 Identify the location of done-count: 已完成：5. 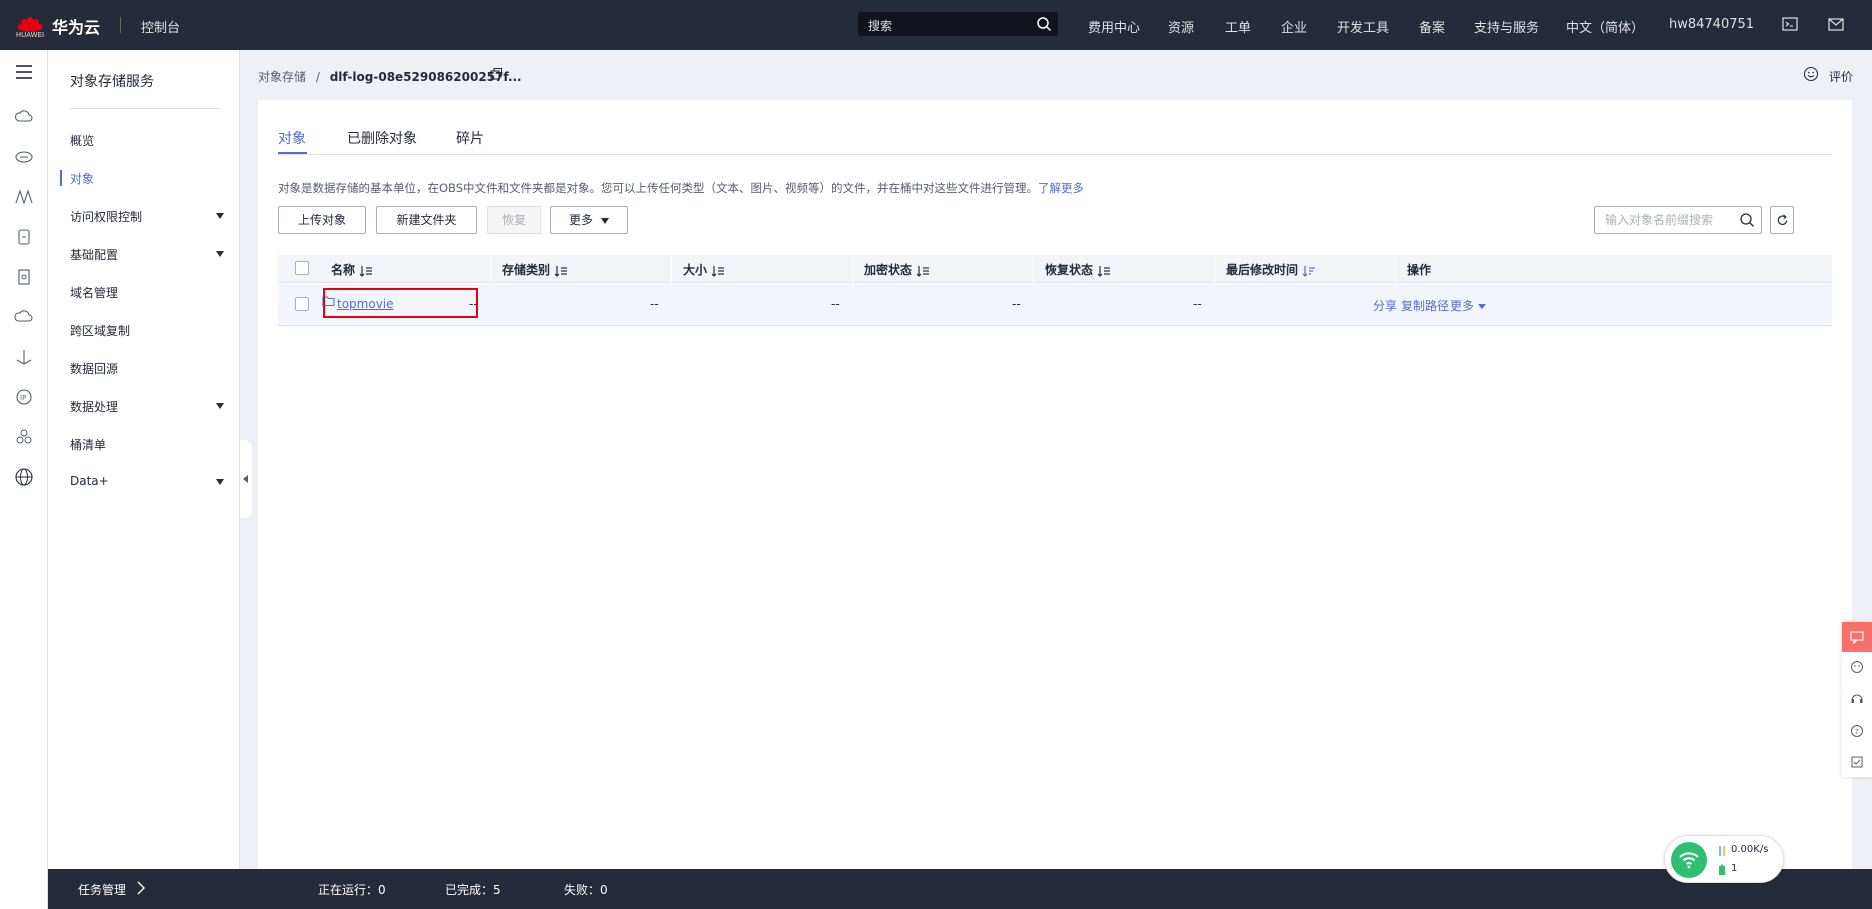
(473, 889).